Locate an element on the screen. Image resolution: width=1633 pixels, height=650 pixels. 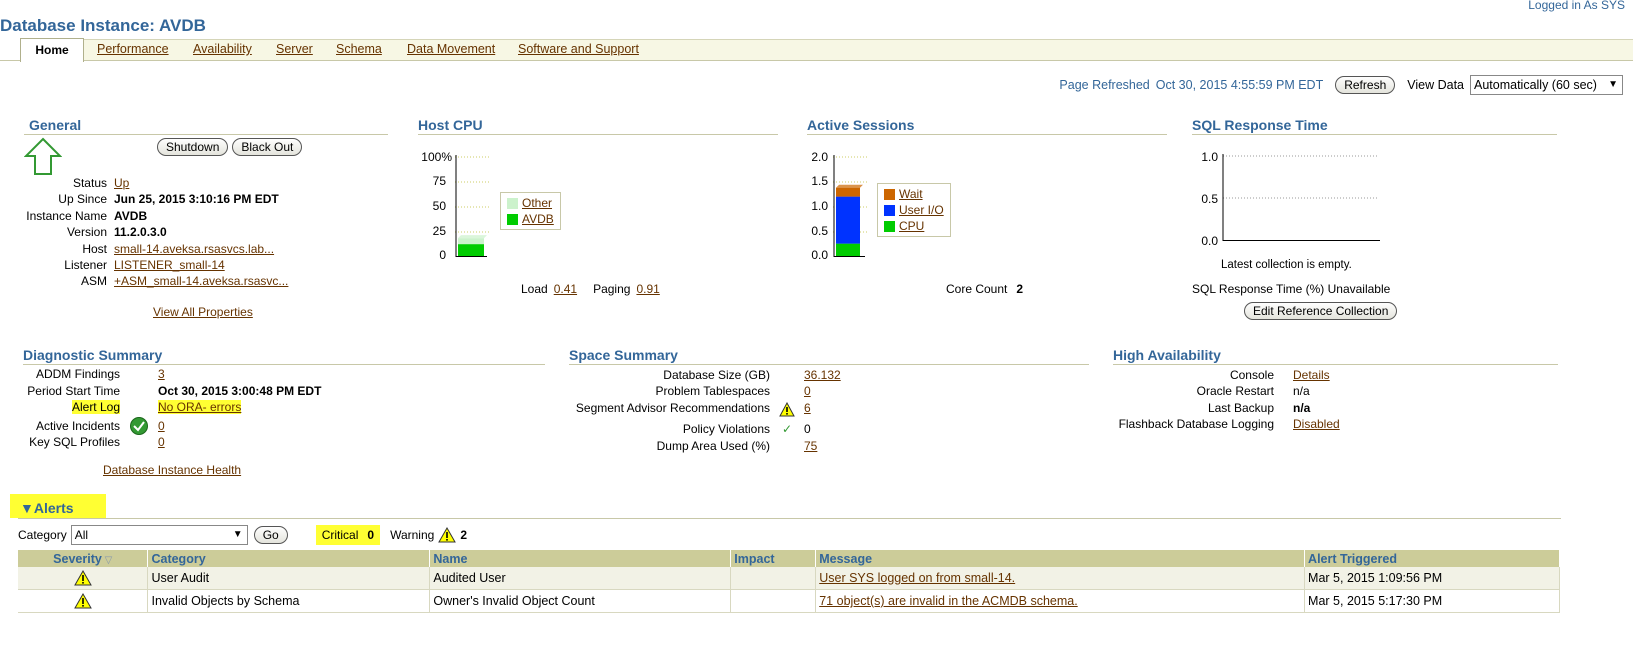
category-select: All ▼ is located at coordinates (159, 535).